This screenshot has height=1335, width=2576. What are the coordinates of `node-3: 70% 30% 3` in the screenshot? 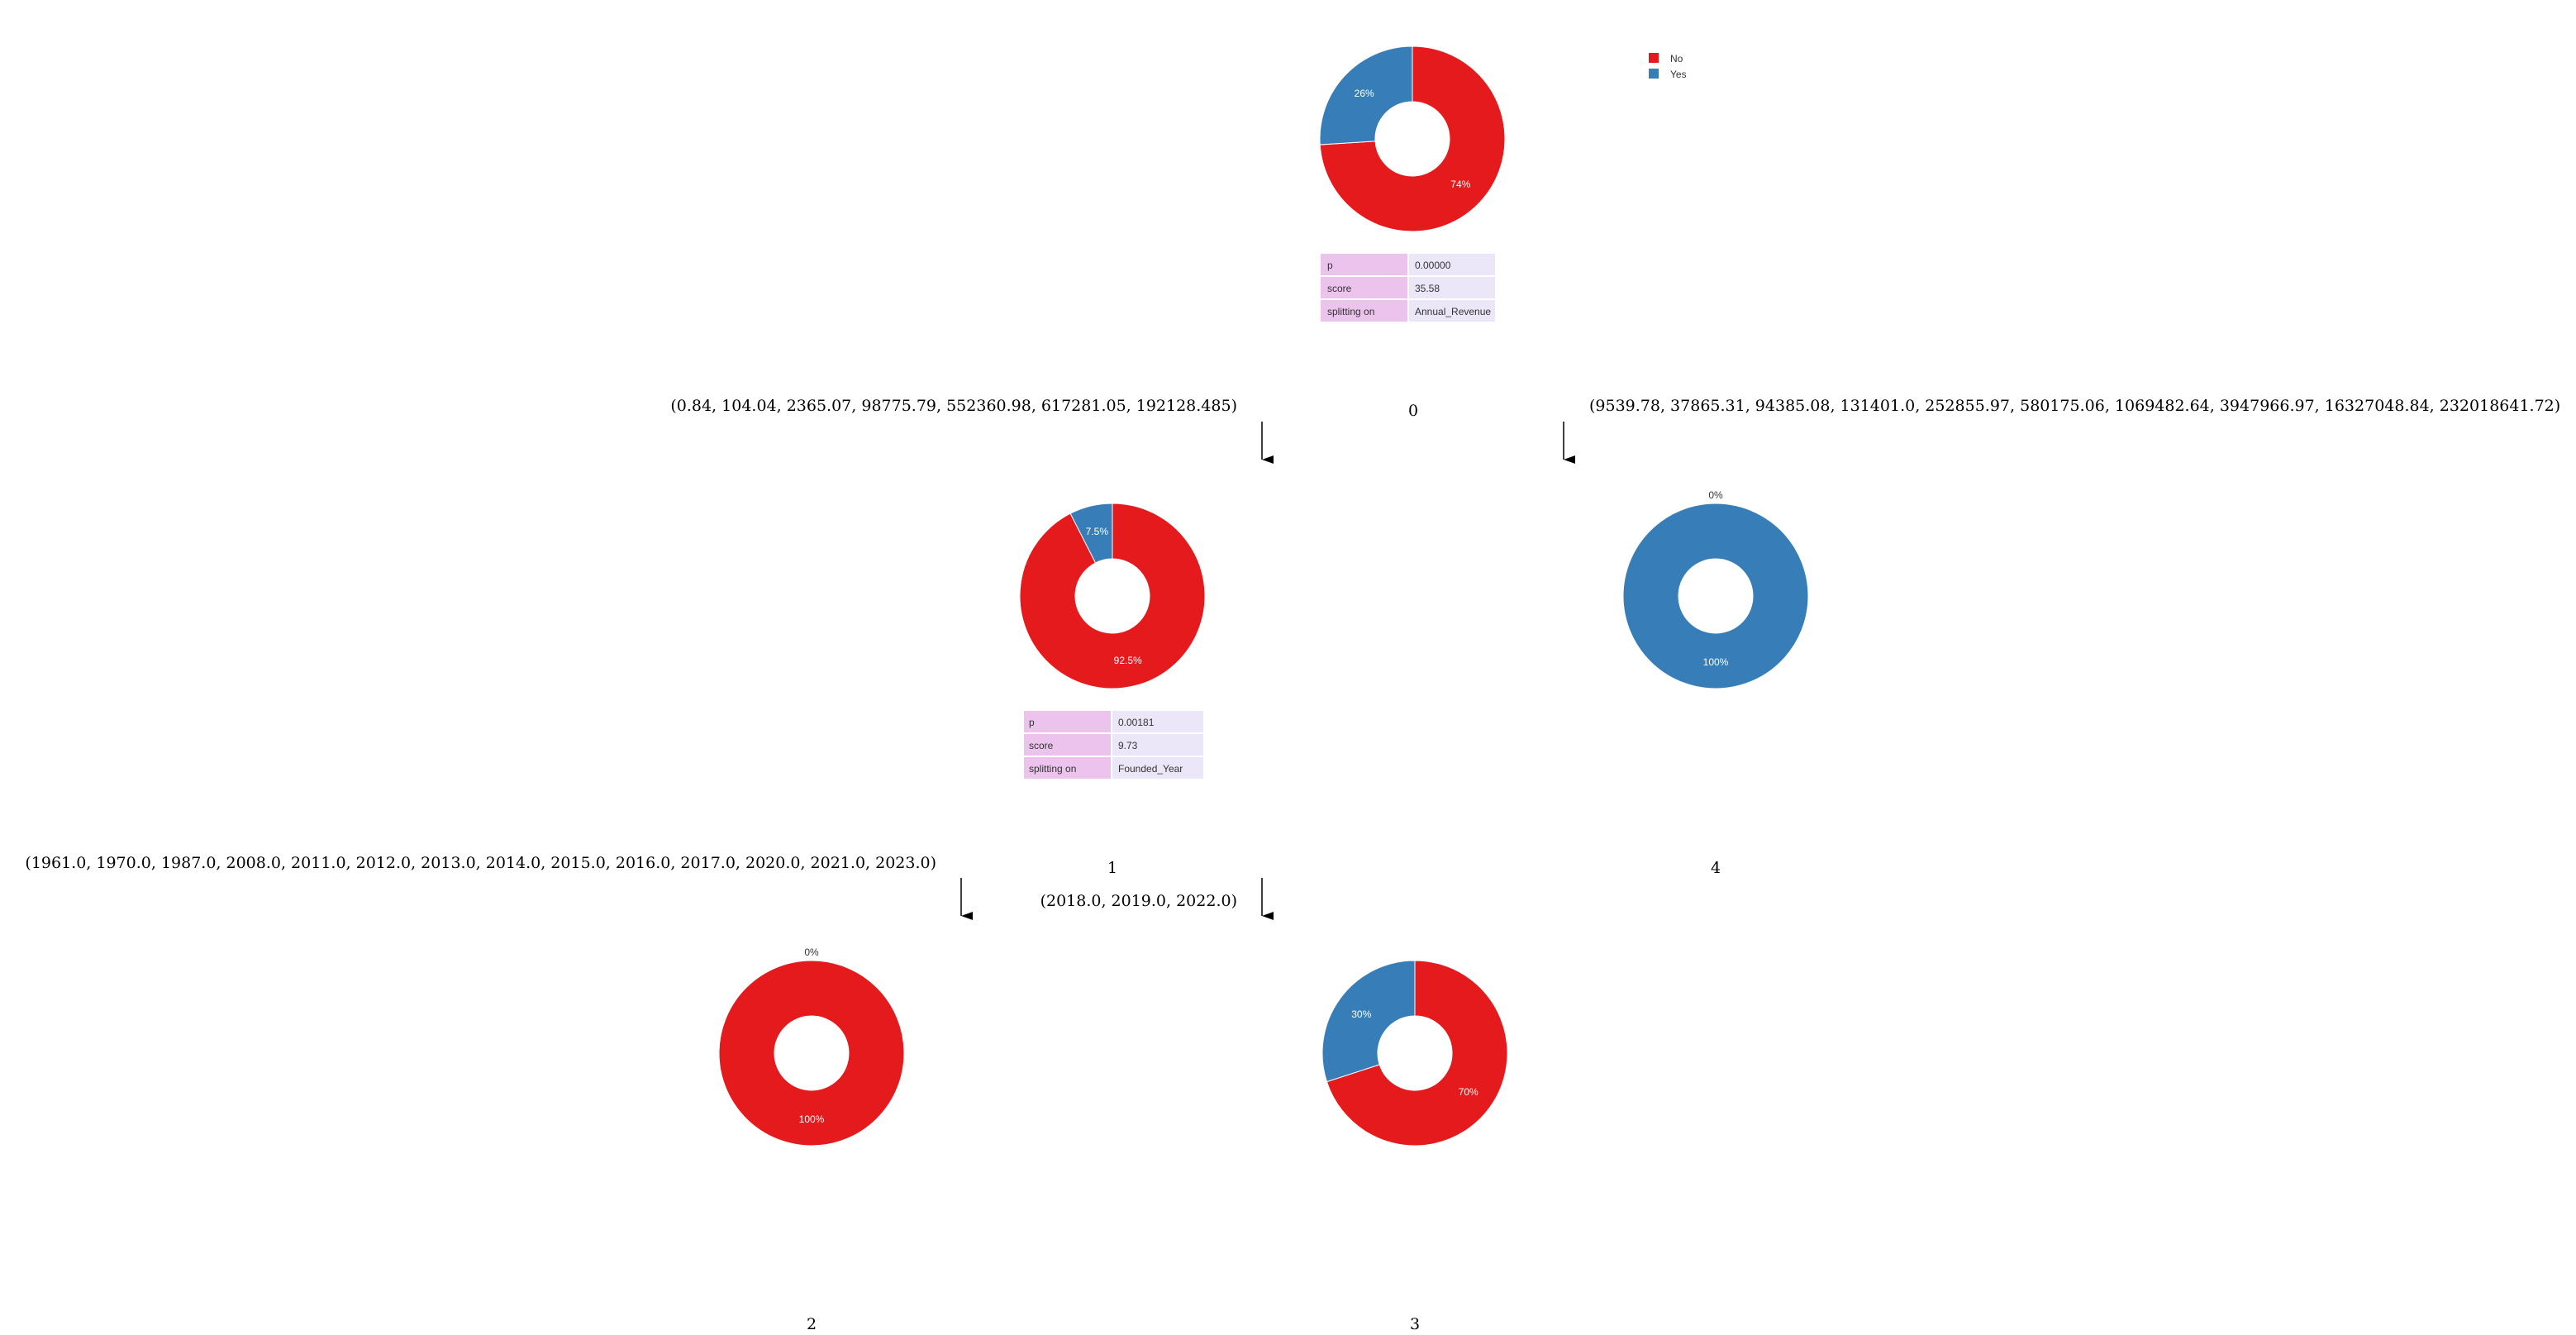 It's located at (1415, 1146).